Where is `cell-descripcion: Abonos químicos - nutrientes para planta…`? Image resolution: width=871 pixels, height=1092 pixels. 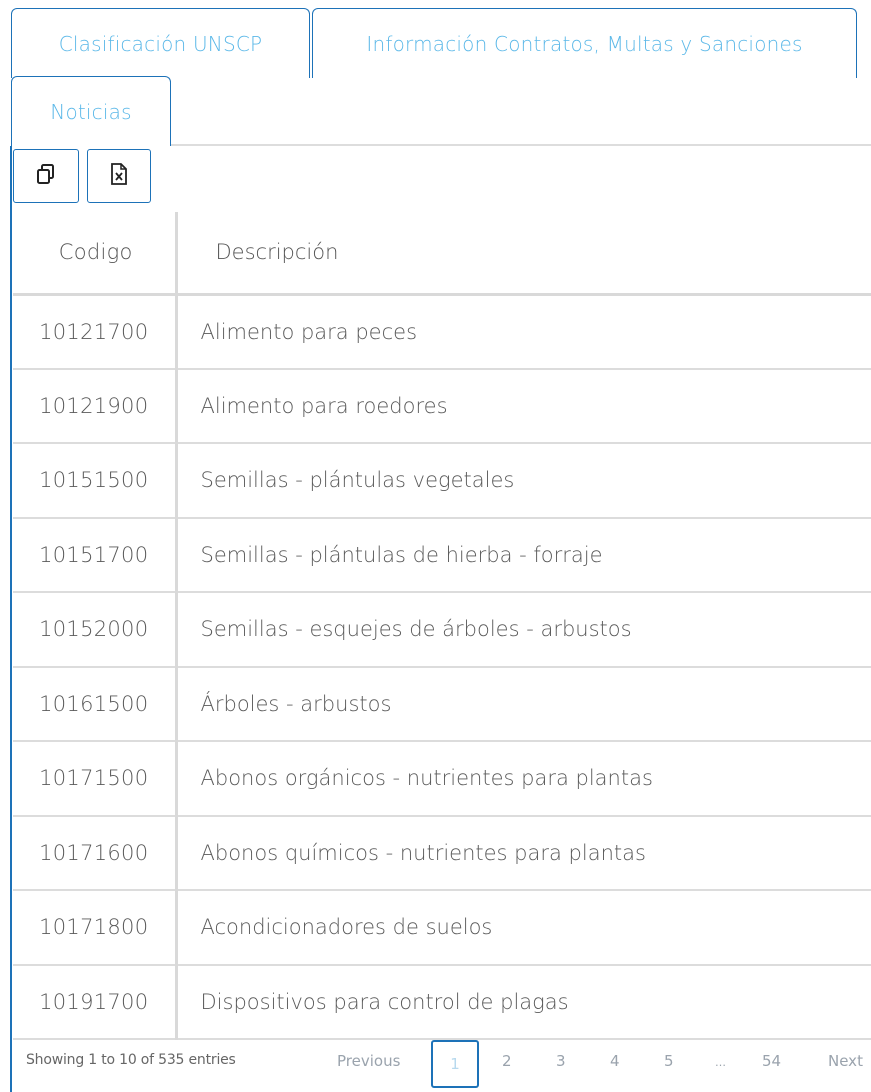 cell-descripcion: Abonos químicos - nutrientes para planta… is located at coordinates (523, 853).